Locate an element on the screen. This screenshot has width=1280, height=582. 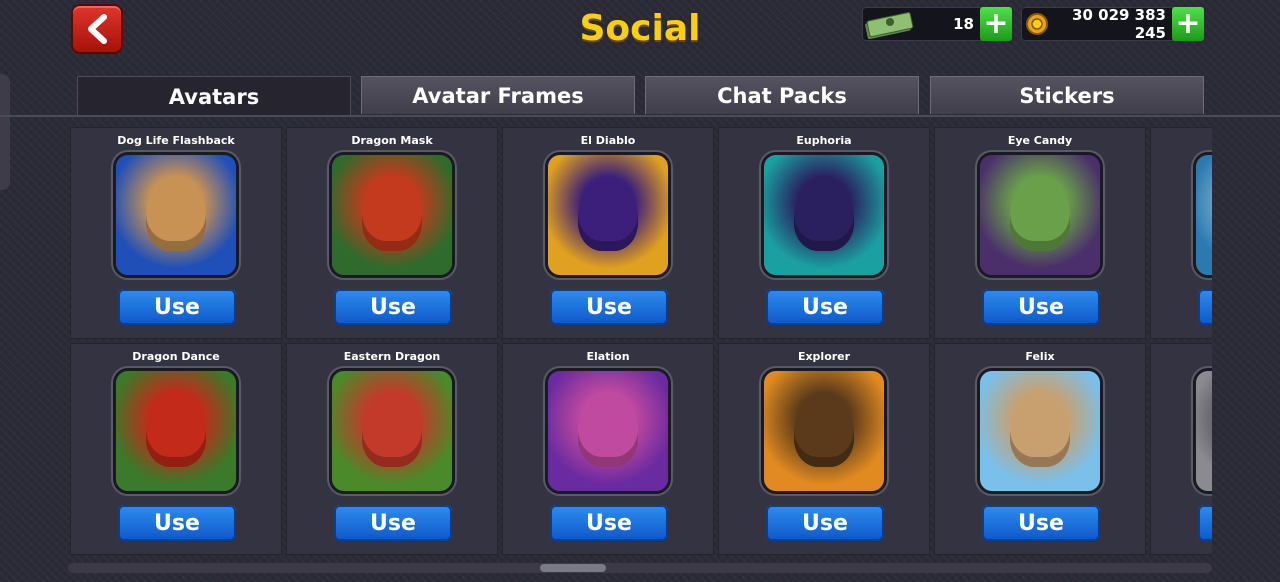
avatar-name: Felix is located at coordinates (1040, 356).